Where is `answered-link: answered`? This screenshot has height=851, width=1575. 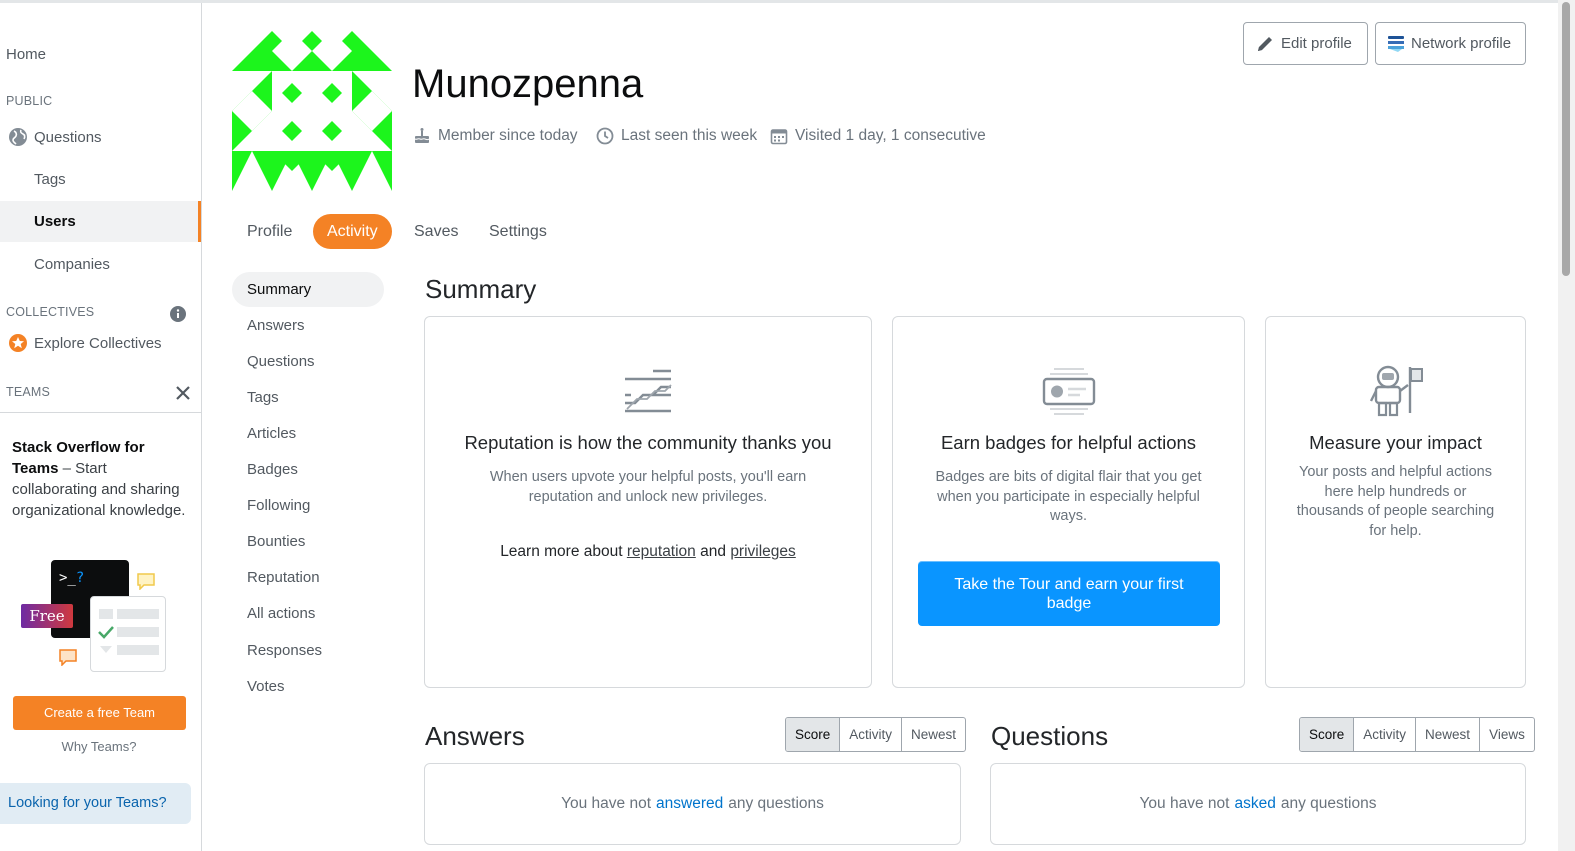 answered-link: answered is located at coordinates (689, 804).